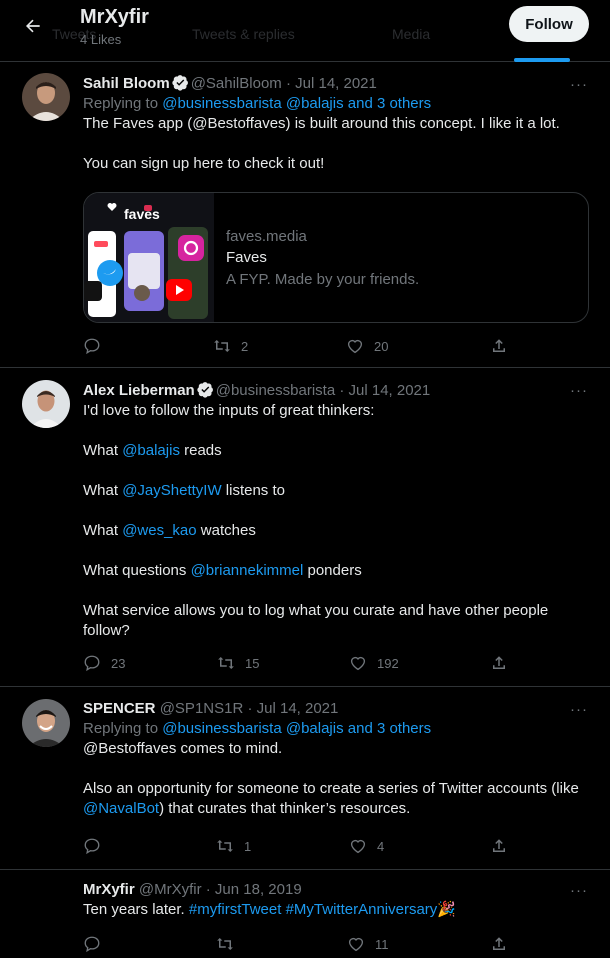 Image resolution: width=610 pixels, height=958 pixels. I want to click on like-button: 192, so click(374, 663).